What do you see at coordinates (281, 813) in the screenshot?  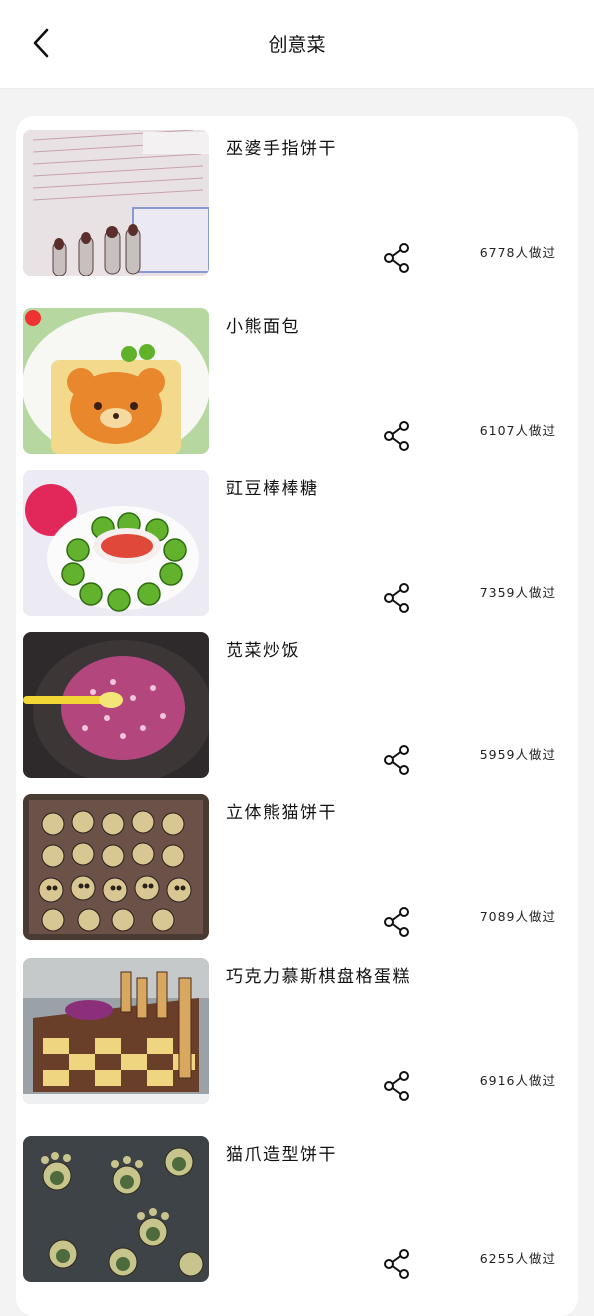 I see `recipe-title: 立体熊猫饼干` at bounding box center [281, 813].